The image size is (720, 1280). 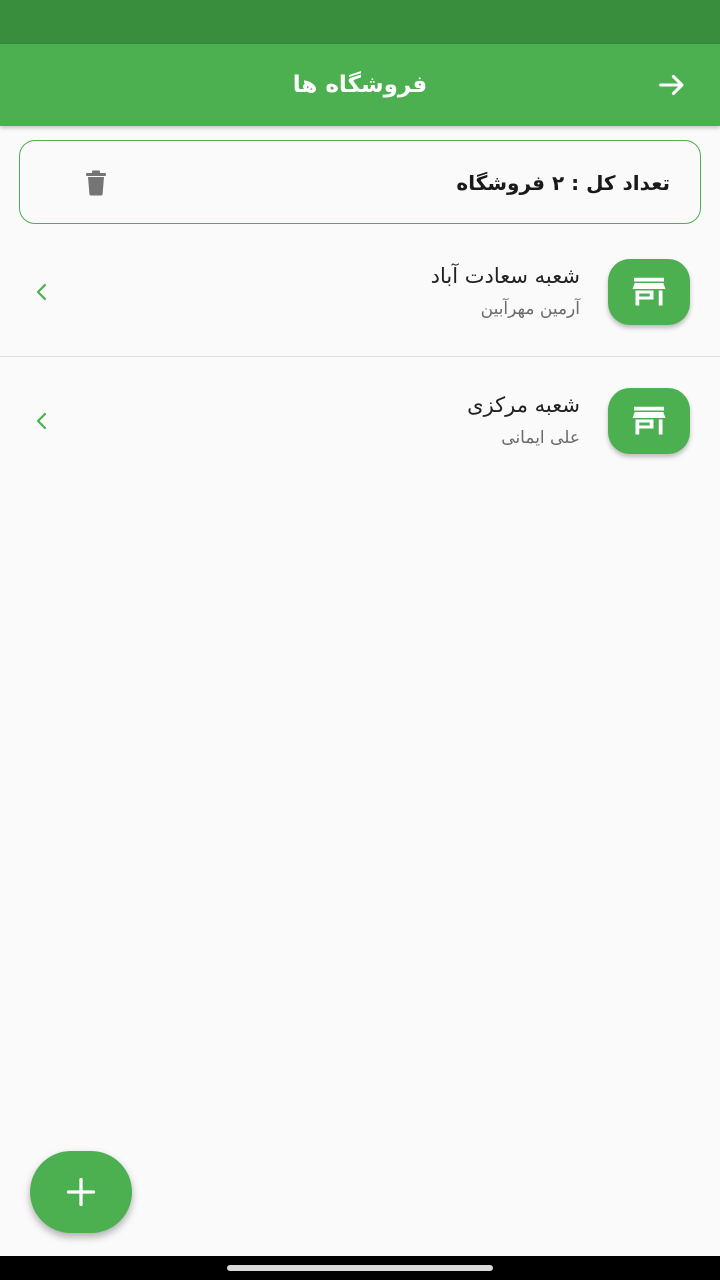 I want to click on store-manager: آرمین مهرآبین, so click(x=530, y=309).